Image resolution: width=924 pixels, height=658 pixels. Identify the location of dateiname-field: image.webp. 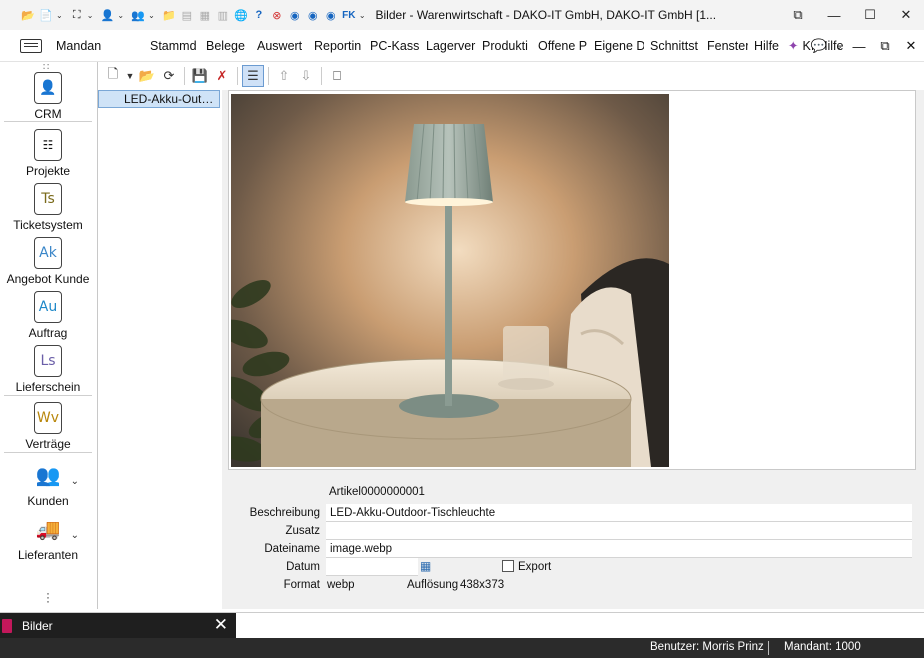
(619, 549).